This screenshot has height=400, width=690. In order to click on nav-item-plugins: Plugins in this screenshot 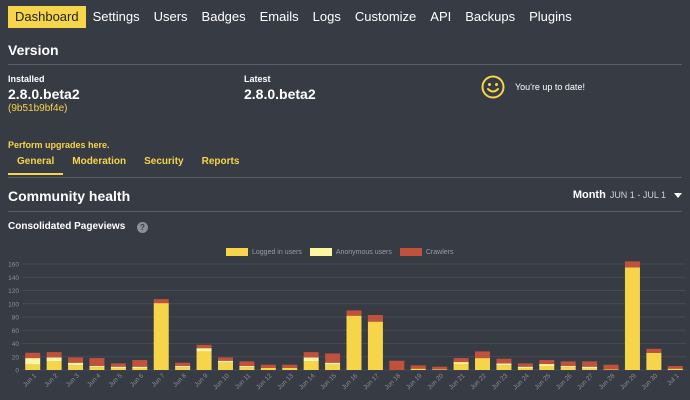, I will do `click(550, 17)`.